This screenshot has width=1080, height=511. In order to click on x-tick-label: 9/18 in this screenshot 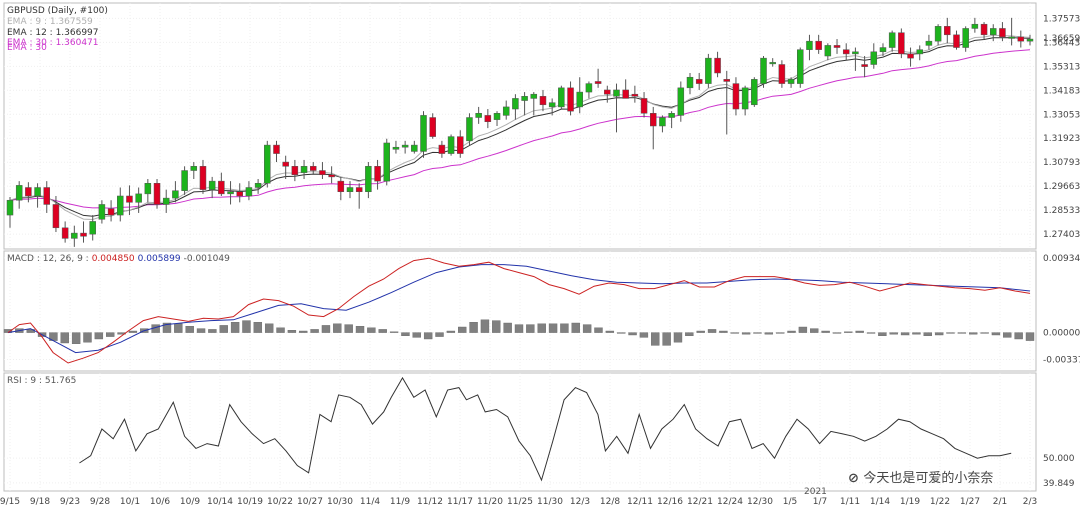, I will do `click(40, 502)`.